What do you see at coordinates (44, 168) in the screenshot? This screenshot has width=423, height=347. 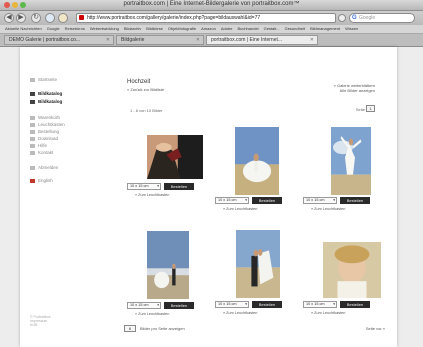 I see `sidebar-item: Abmelden` at bounding box center [44, 168].